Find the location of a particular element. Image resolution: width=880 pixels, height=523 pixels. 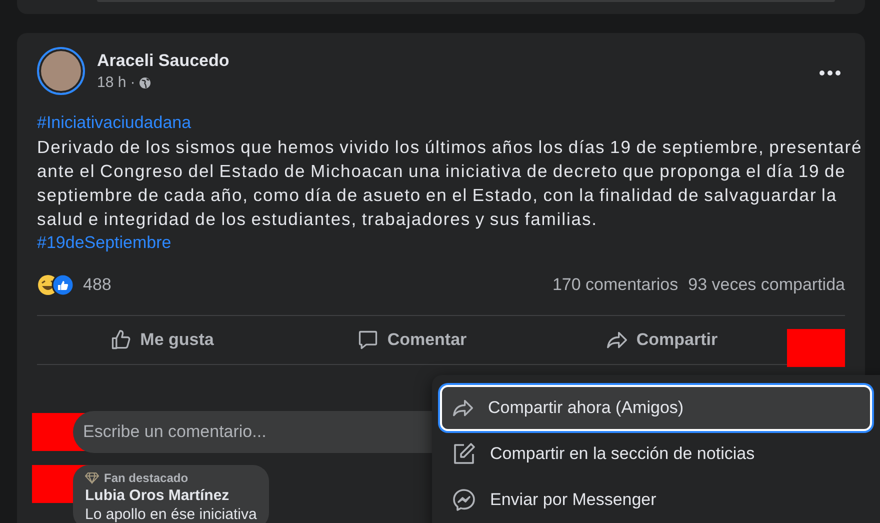

globe-icon is located at coordinates (145, 82).